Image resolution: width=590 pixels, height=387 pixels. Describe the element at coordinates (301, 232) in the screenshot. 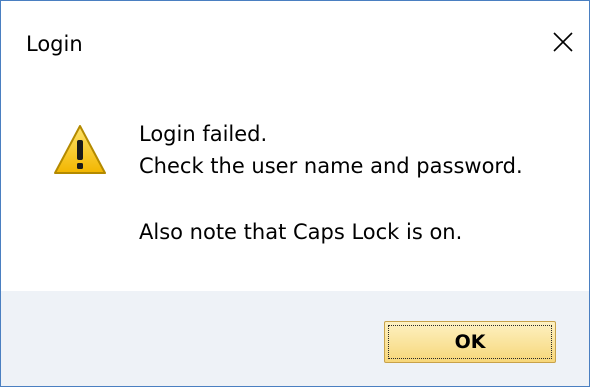

I see `message-line-capslock: Also note that Caps Lock is on.` at that location.